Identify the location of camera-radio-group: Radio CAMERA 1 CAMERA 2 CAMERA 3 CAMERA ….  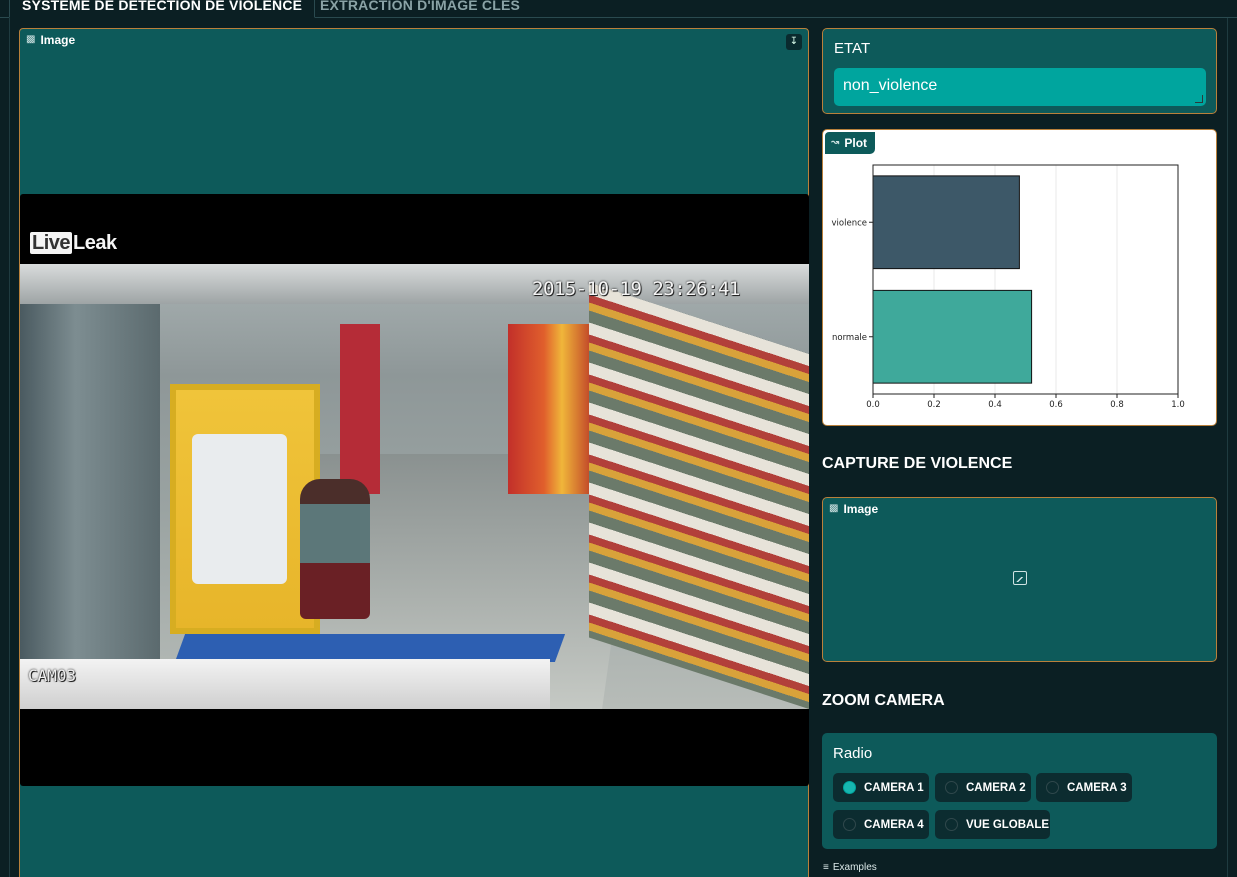
(1019, 791).